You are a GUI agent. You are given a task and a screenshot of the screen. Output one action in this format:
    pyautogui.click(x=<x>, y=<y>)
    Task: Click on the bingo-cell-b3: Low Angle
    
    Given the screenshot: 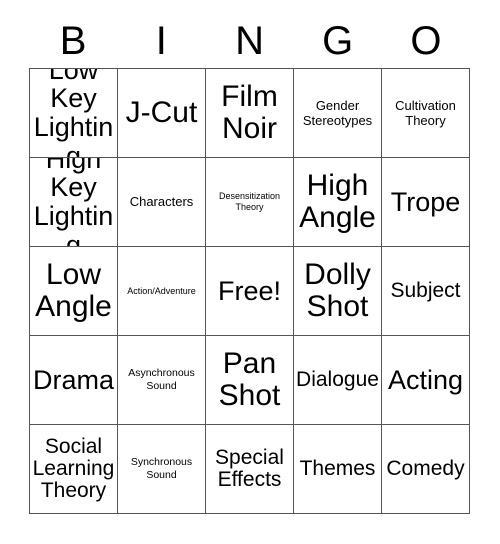 What is the action you would take?
    pyautogui.click(x=74, y=291)
    